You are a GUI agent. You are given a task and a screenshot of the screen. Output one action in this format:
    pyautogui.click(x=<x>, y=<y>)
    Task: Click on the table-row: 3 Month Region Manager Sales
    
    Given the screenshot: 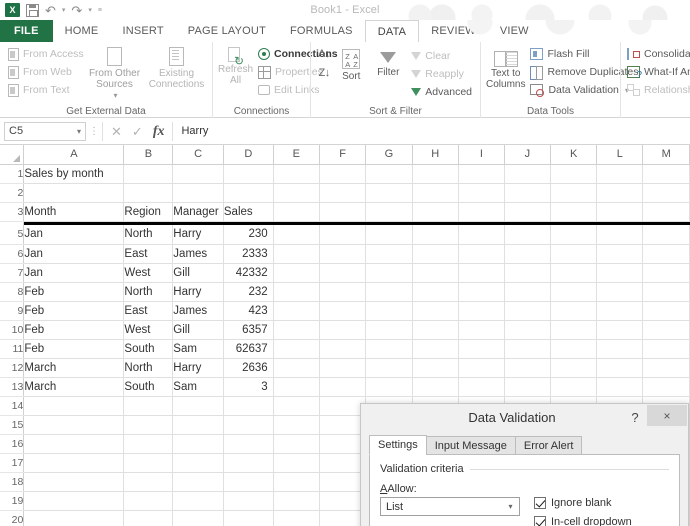 What is the action you would take?
    pyautogui.click(x=345, y=212)
    